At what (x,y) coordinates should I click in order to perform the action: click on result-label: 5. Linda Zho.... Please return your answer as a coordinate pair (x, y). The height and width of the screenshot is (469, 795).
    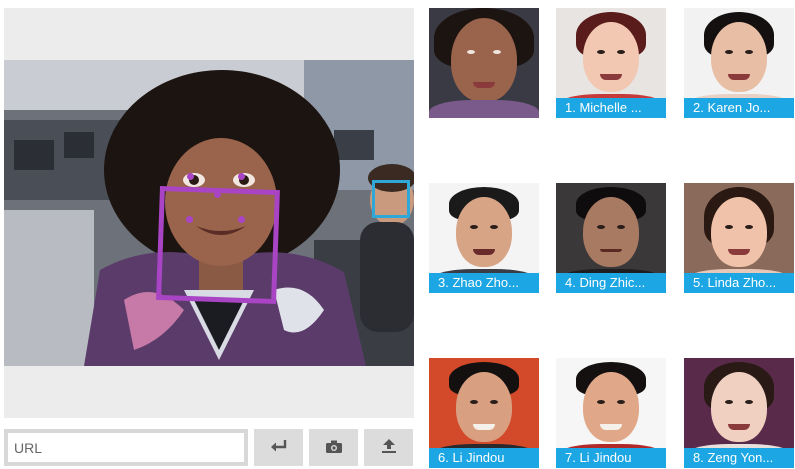
    Looking at the image, I should click on (739, 283).